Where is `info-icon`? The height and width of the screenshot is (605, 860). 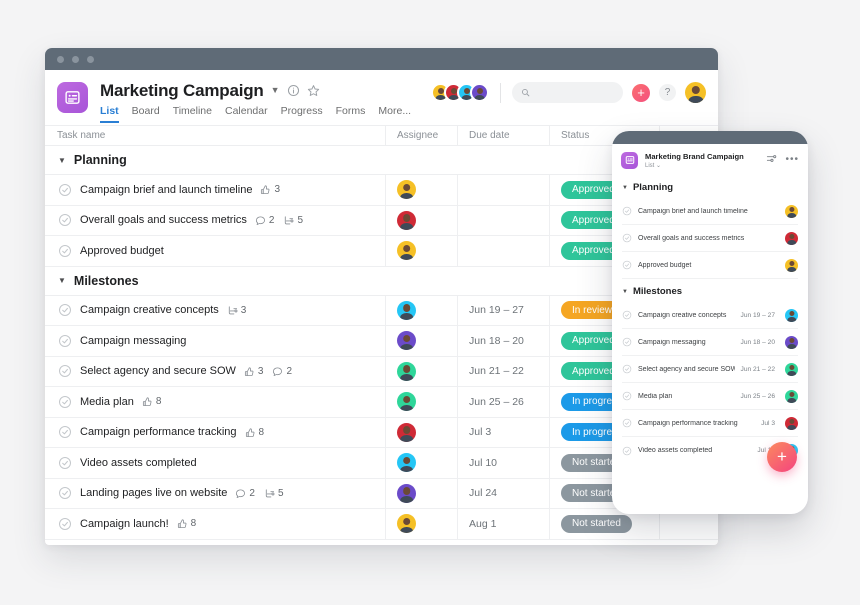 info-icon is located at coordinates (293, 90).